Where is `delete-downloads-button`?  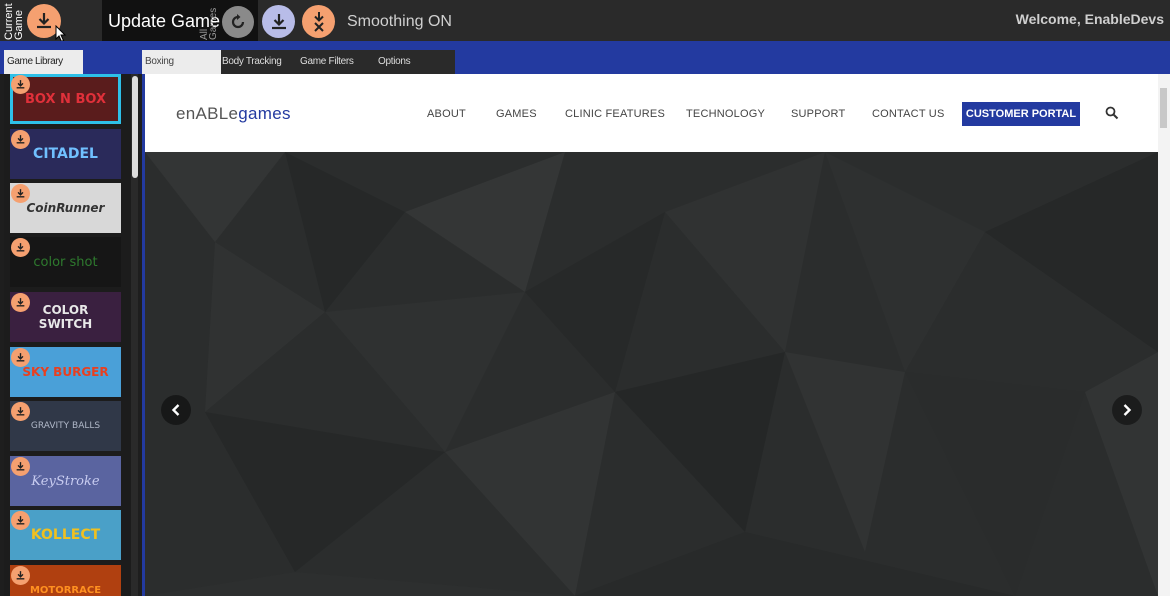 delete-downloads-button is located at coordinates (318, 21).